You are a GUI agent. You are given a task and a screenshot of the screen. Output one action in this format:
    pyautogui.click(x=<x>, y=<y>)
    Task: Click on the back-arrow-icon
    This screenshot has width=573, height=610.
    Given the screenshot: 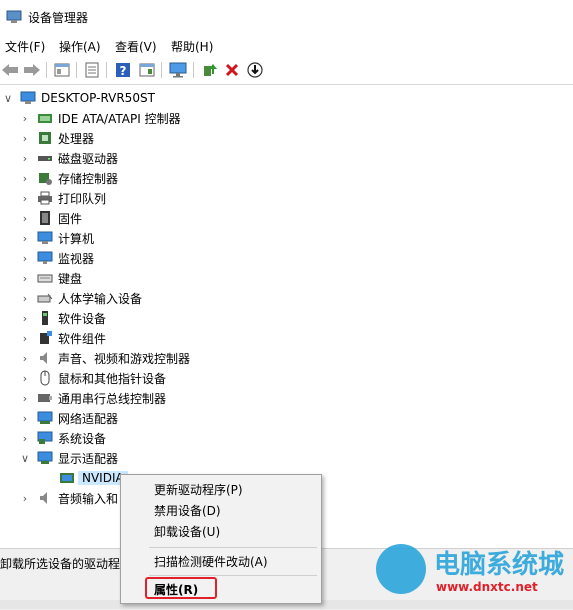 What is the action you would take?
    pyautogui.click(x=10, y=70)
    